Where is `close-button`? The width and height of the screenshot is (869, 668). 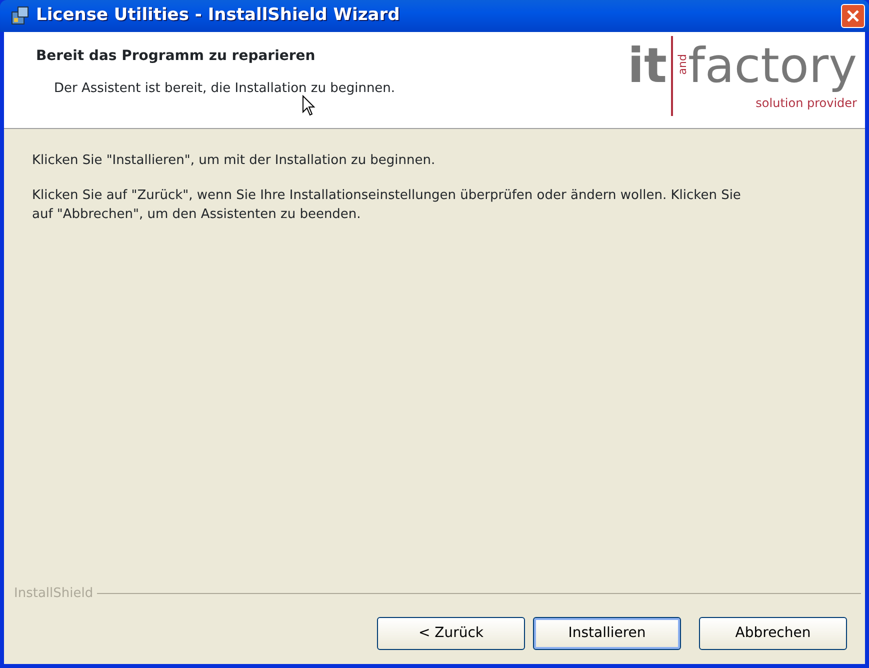
close-button is located at coordinates (853, 16).